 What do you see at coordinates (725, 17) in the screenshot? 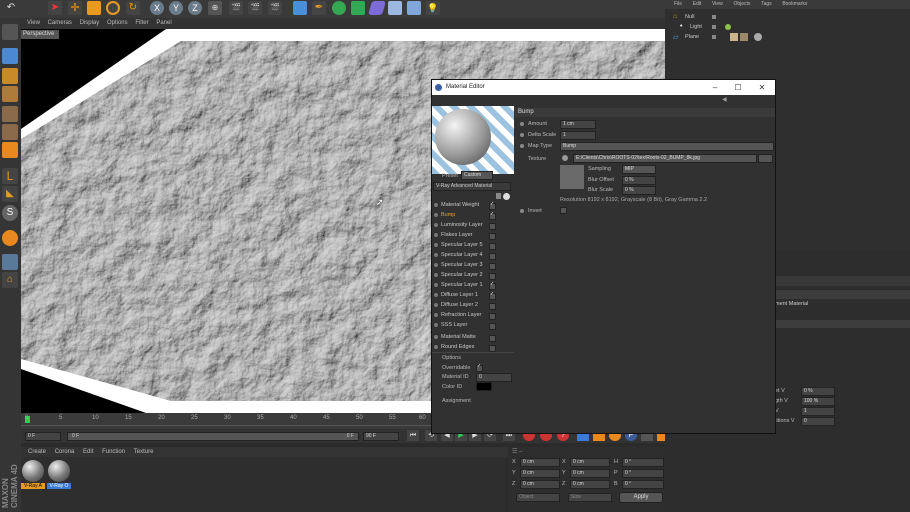
I see `object-row: ⌂ Null` at bounding box center [725, 17].